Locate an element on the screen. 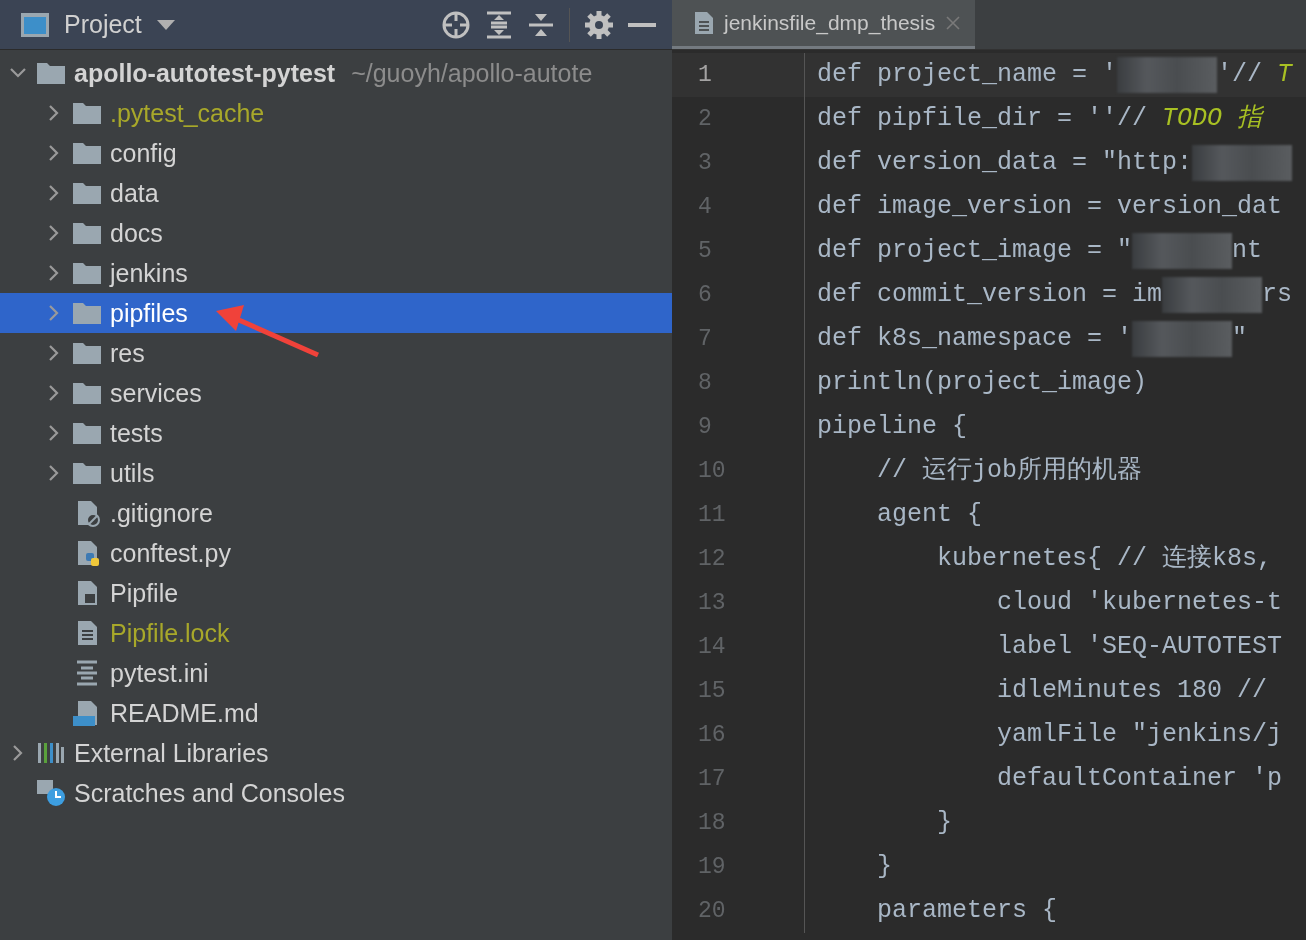  tree-item: .pytest_cache is located at coordinates (336, 113).